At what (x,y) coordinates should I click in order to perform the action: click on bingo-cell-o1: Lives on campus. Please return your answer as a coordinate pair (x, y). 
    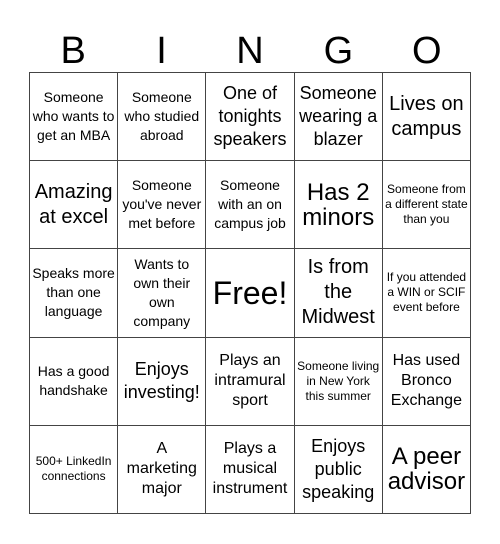
    Looking at the image, I should click on (426, 117).